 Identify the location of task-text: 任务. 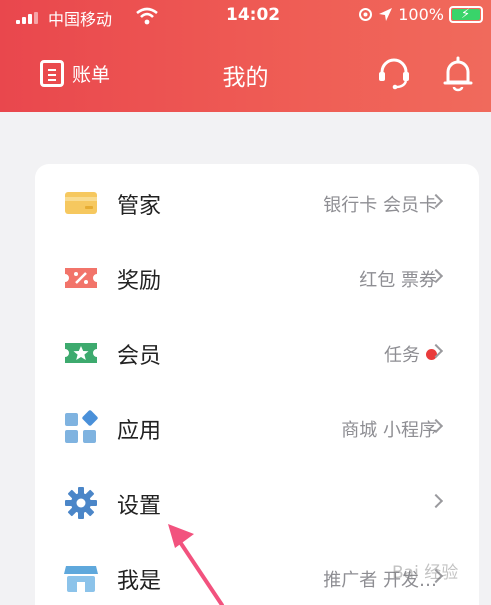
(402, 355).